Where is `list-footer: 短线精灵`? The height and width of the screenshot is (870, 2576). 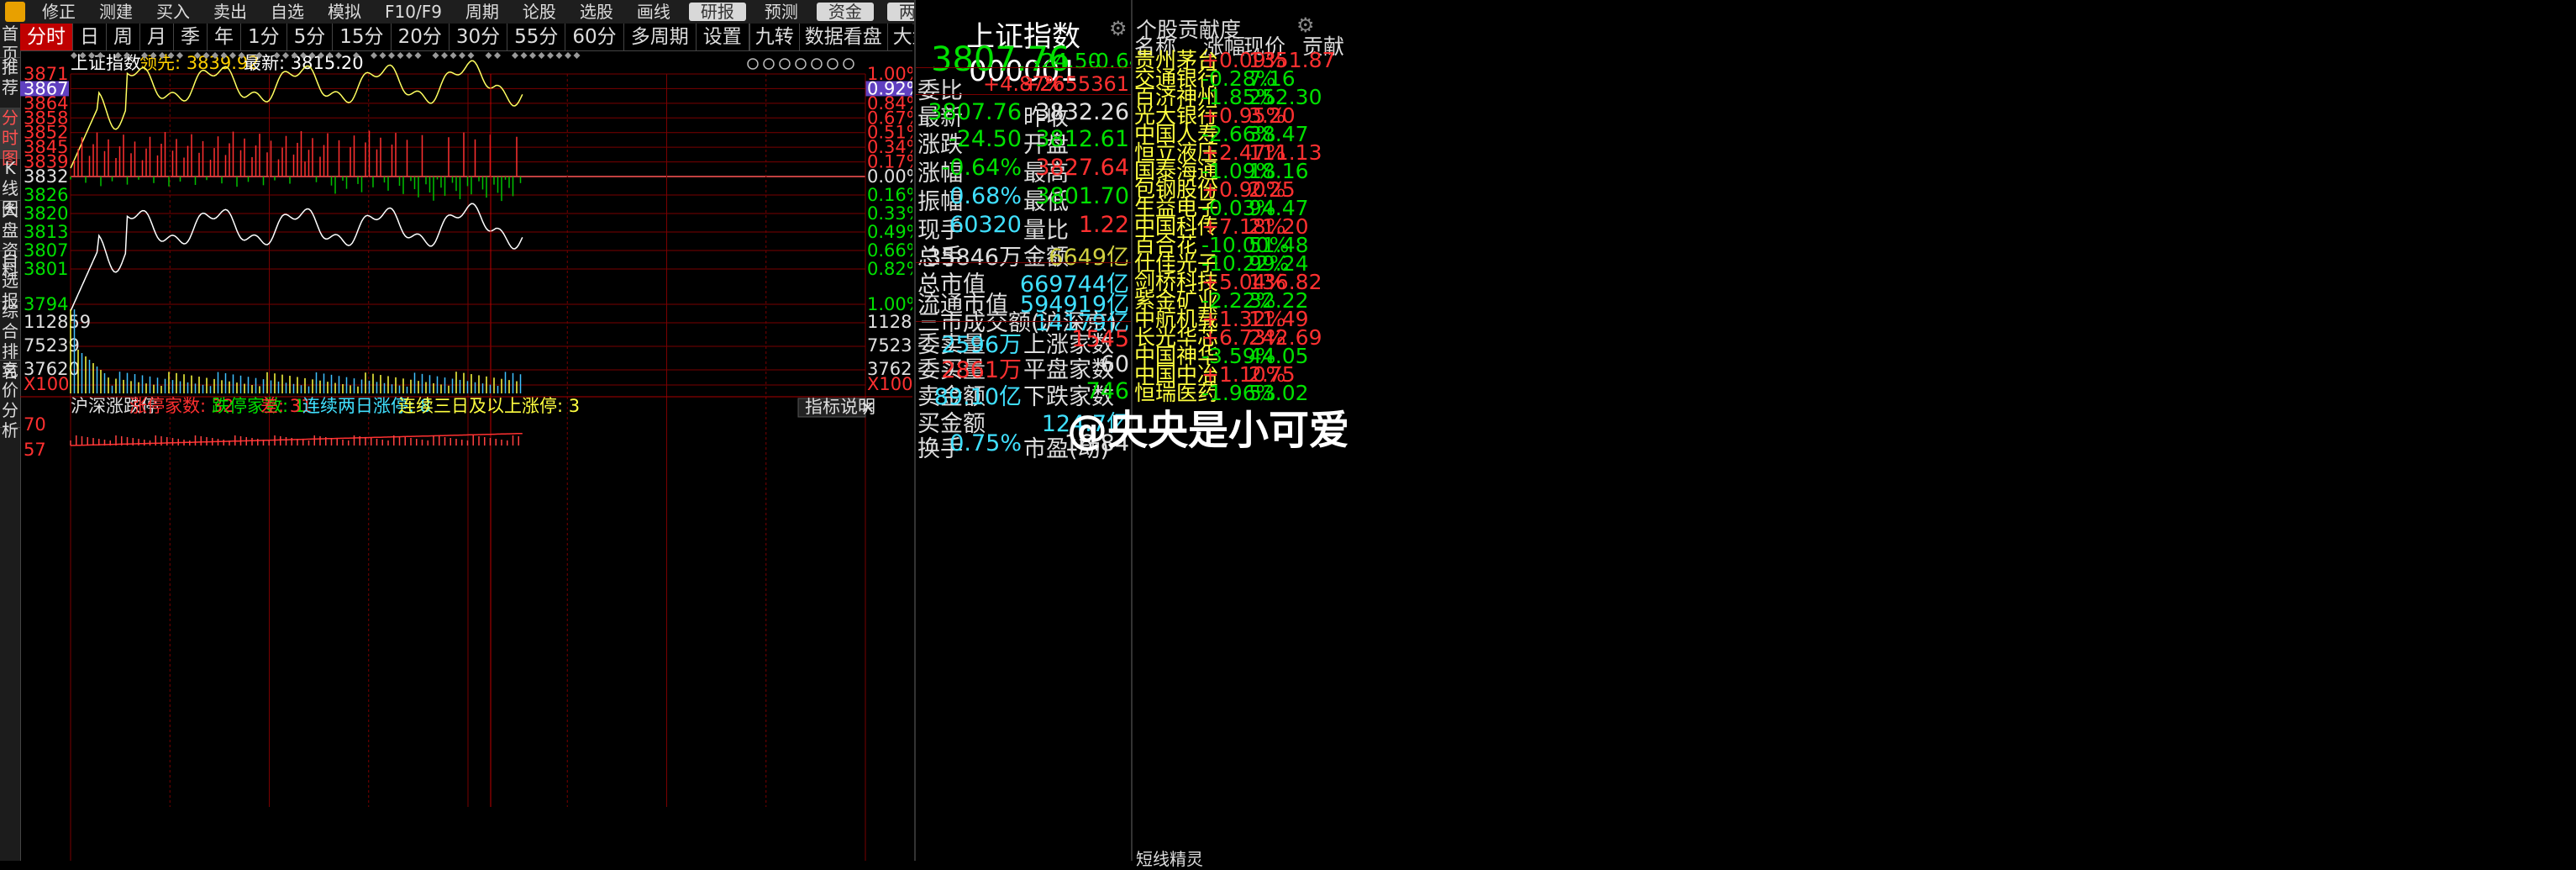 list-footer: 短线精灵 is located at coordinates (1169, 858).